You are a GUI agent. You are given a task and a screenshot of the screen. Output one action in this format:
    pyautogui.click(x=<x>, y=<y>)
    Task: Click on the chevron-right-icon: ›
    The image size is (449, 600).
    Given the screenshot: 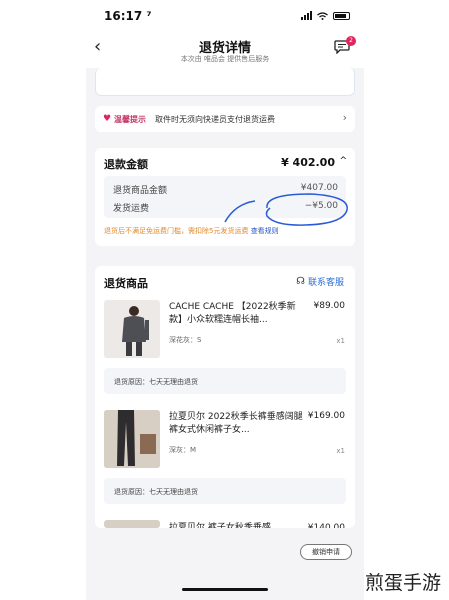 What is the action you would take?
    pyautogui.click(x=344, y=117)
    